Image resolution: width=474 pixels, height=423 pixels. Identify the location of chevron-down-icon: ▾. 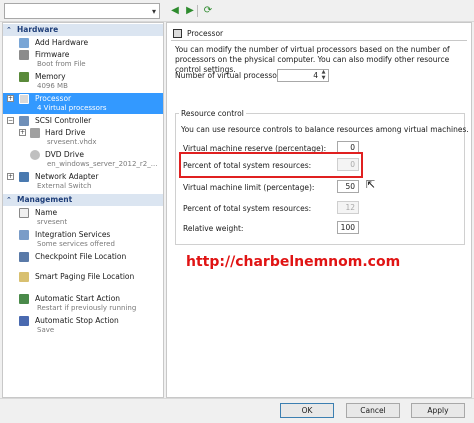
(153, 11).